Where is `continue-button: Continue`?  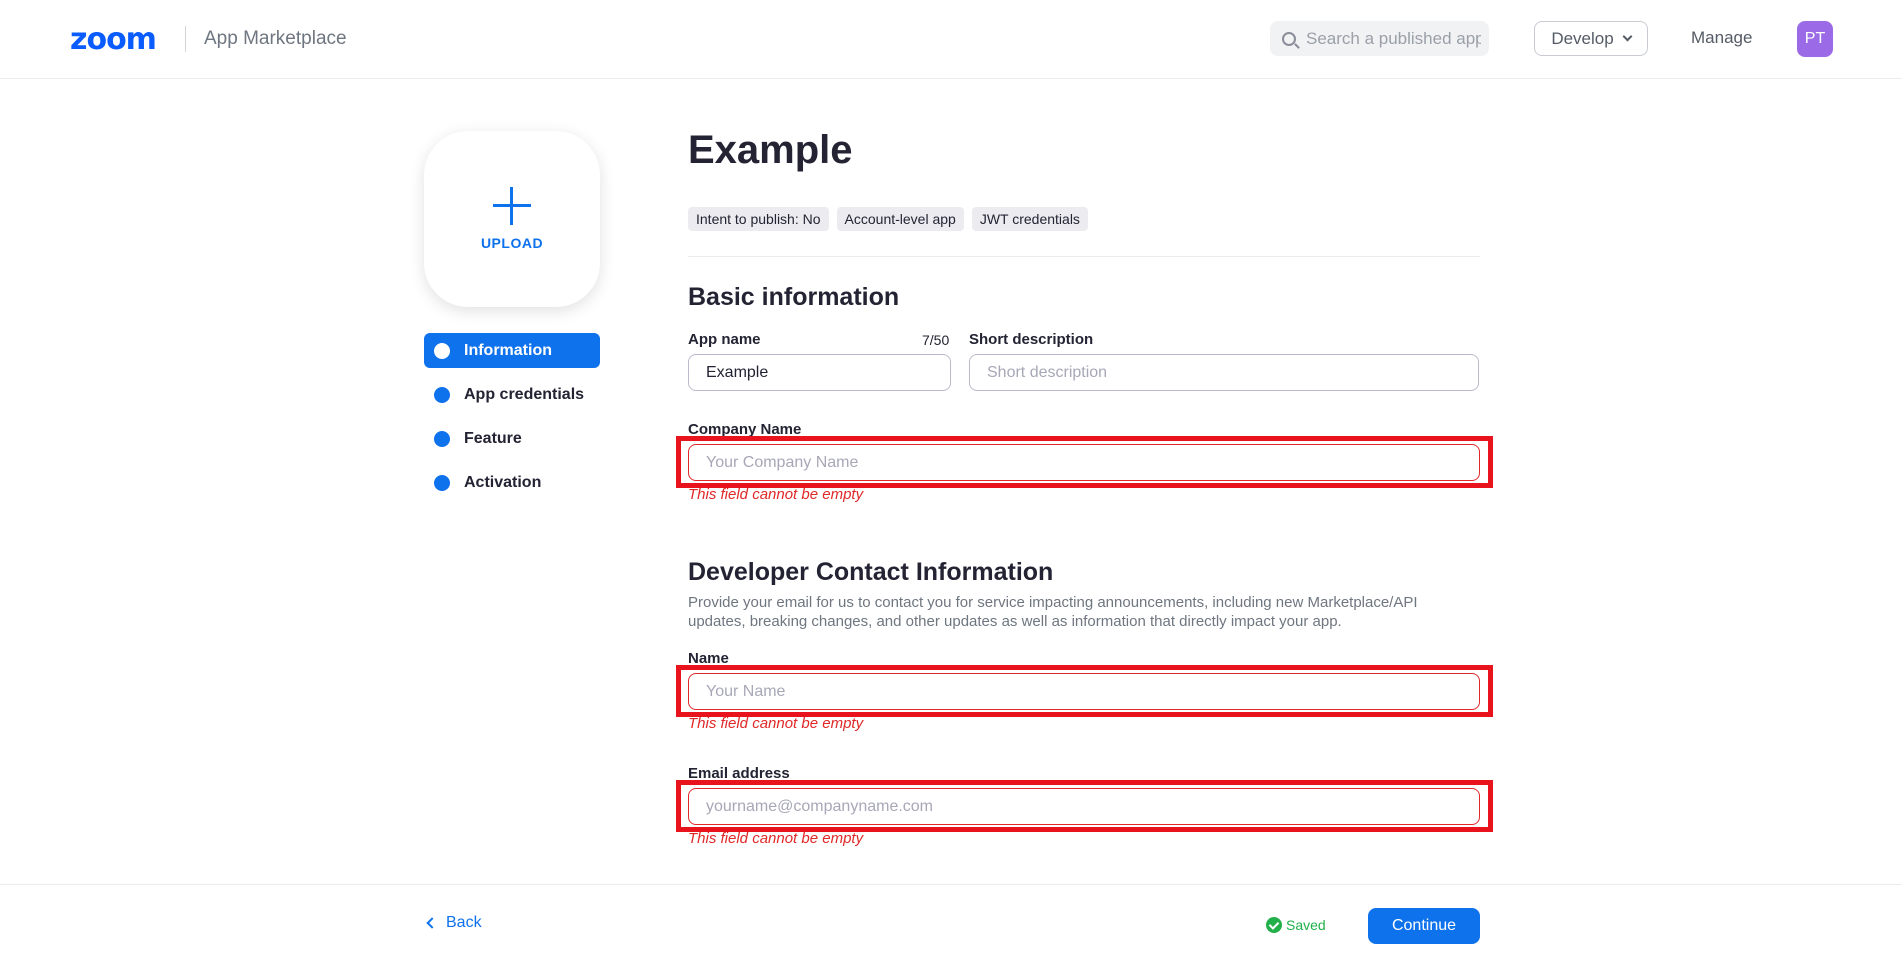 continue-button: Continue is located at coordinates (1424, 926).